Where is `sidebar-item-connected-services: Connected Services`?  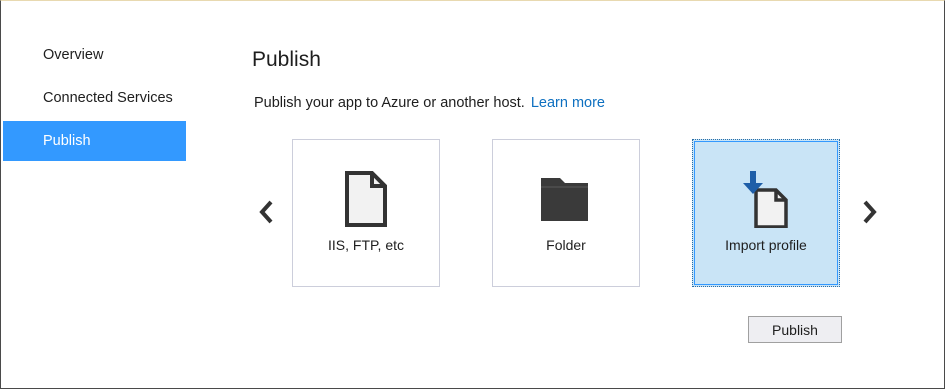 sidebar-item-connected-services: Connected Services is located at coordinates (94, 98).